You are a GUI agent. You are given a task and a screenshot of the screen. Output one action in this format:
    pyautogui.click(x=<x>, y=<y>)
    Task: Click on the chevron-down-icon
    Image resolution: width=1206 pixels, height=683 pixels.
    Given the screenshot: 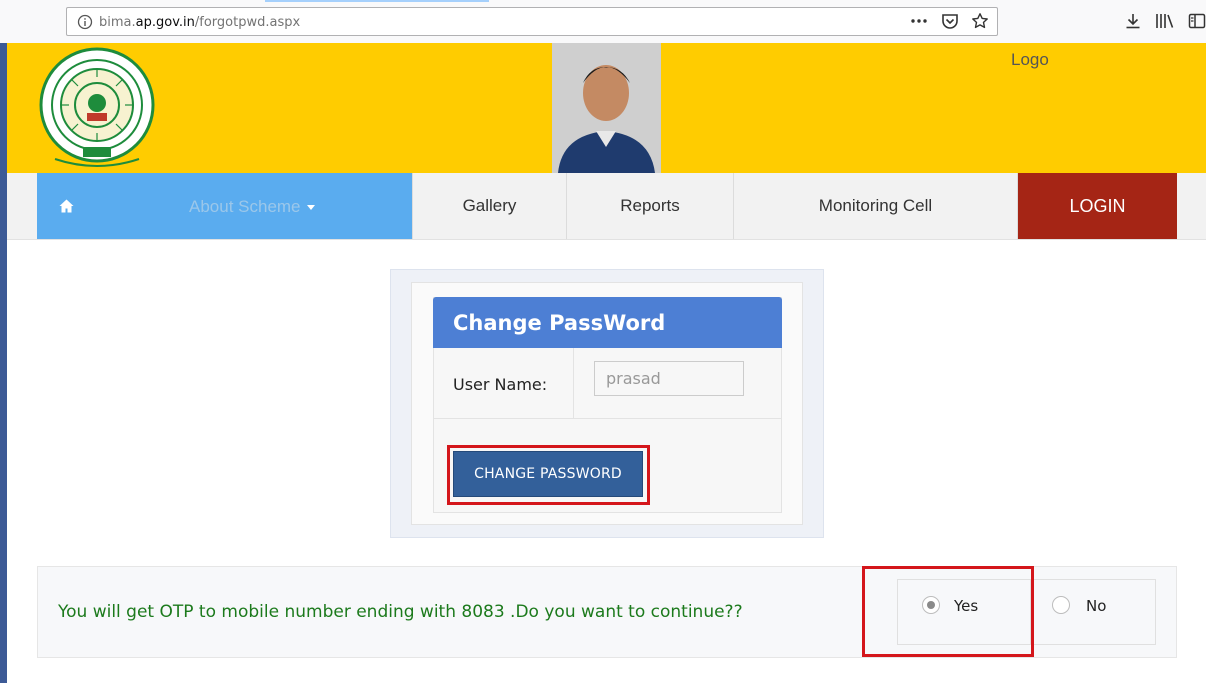 What is the action you would take?
    pyautogui.click(x=310, y=208)
    